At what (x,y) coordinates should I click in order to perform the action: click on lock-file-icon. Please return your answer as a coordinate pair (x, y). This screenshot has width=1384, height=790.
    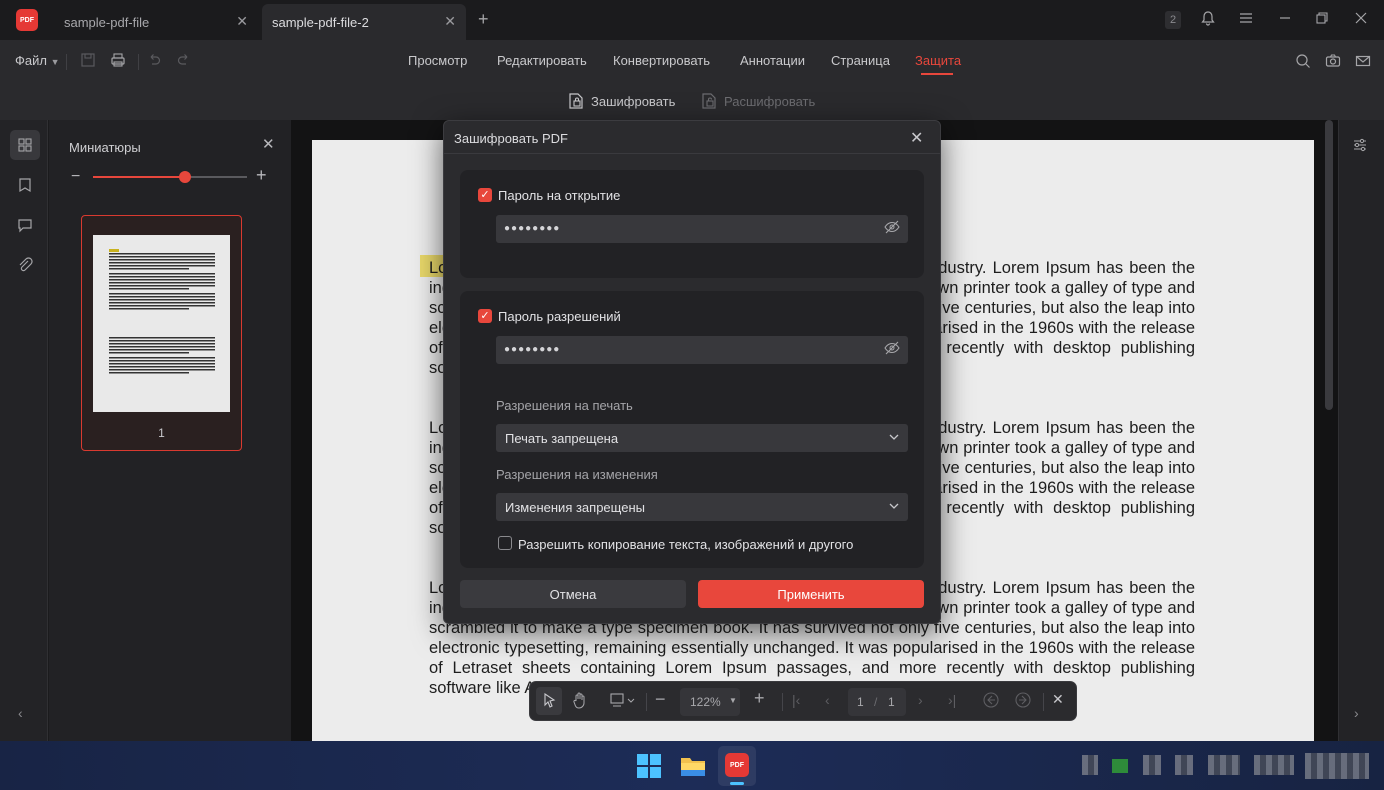
    Looking at the image, I should click on (576, 101).